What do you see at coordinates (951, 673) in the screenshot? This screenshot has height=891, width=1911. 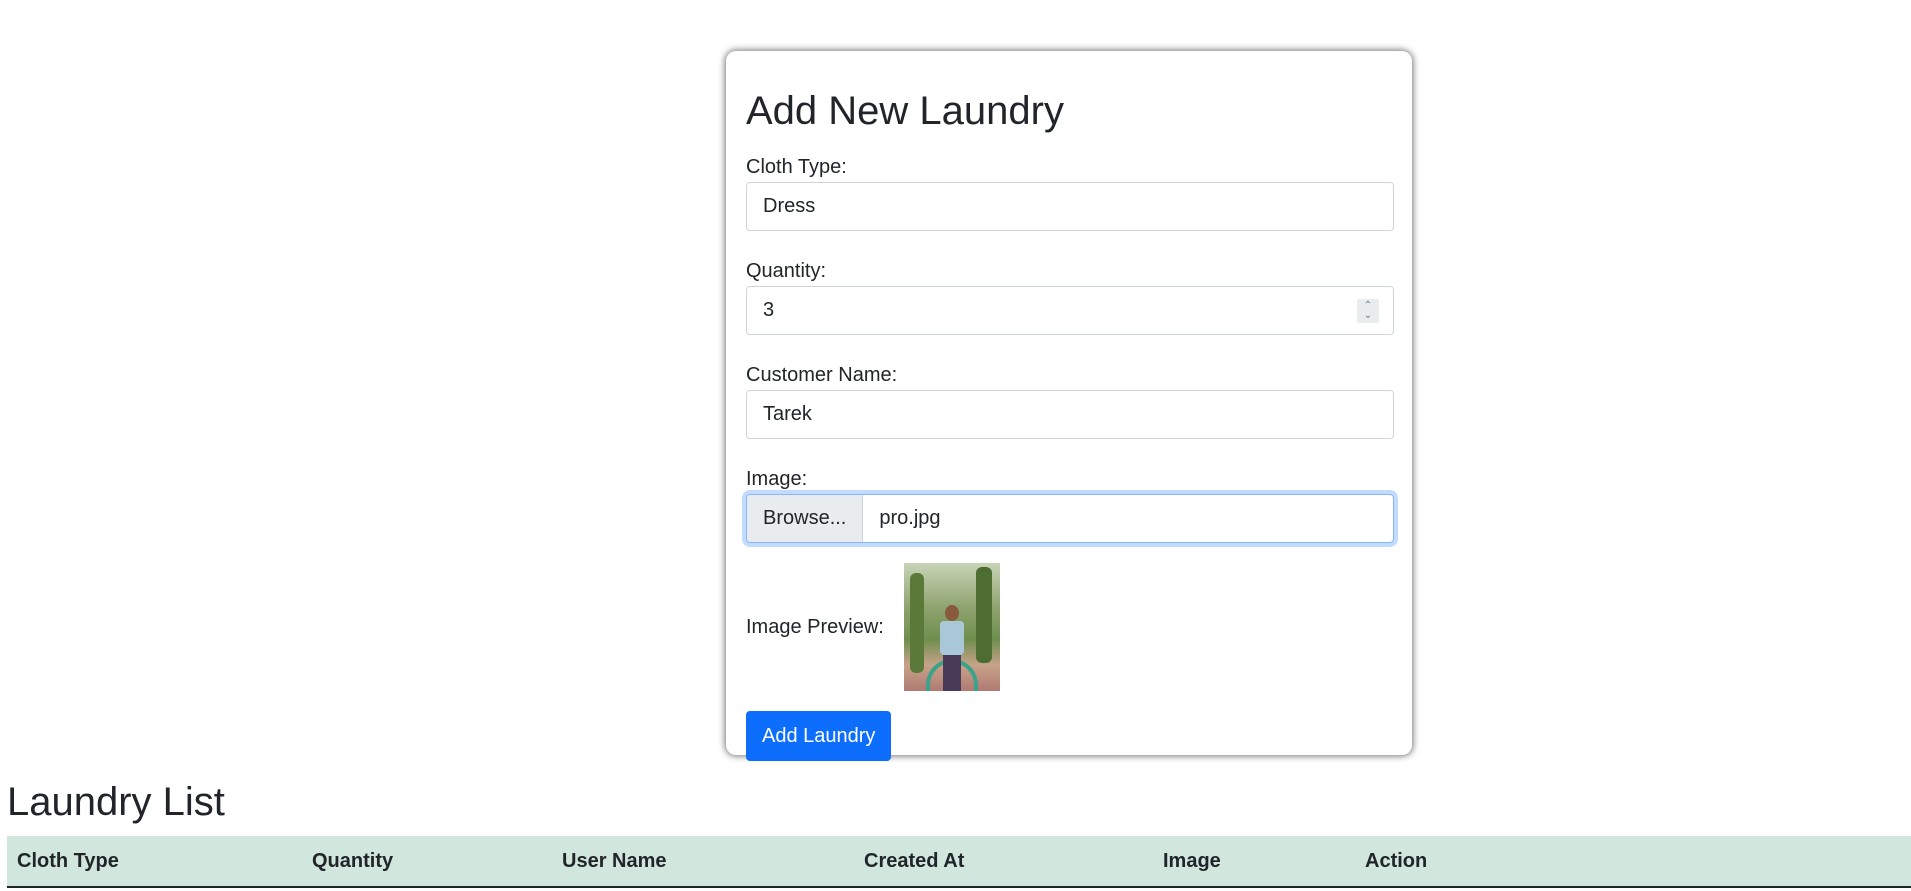 I see `preview-person-legs` at bounding box center [951, 673].